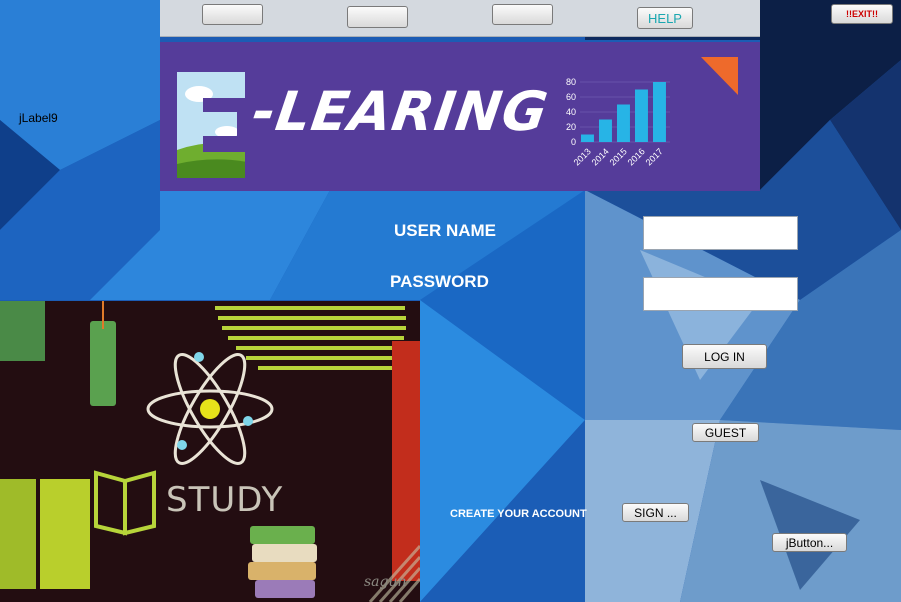 Image resolution: width=901 pixels, height=602 pixels. I want to click on help-button: HELP, so click(665, 18).